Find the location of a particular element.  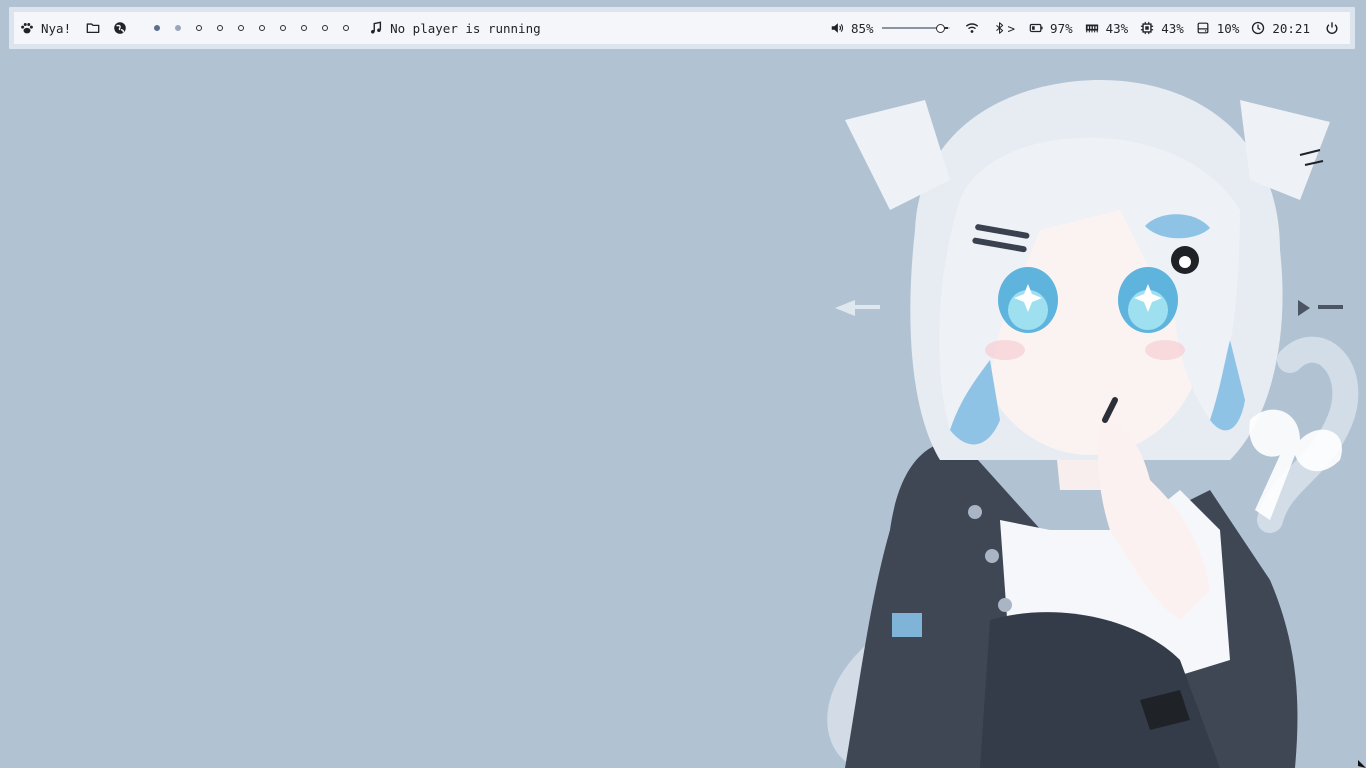

launcher-button: Nya! is located at coordinates (45, 28).